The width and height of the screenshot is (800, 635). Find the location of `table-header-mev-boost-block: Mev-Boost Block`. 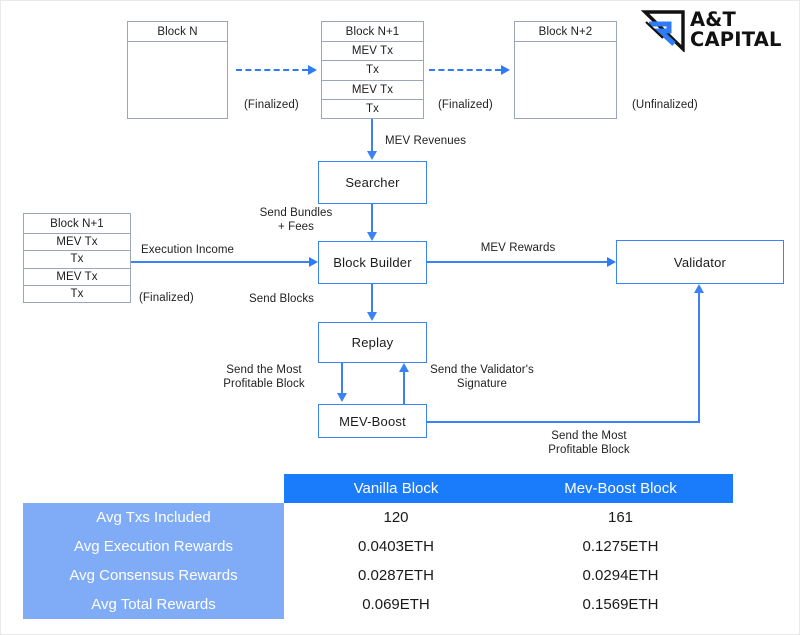

table-header-mev-boost-block: Mev-Boost Block is located at coordinates (620, 488).